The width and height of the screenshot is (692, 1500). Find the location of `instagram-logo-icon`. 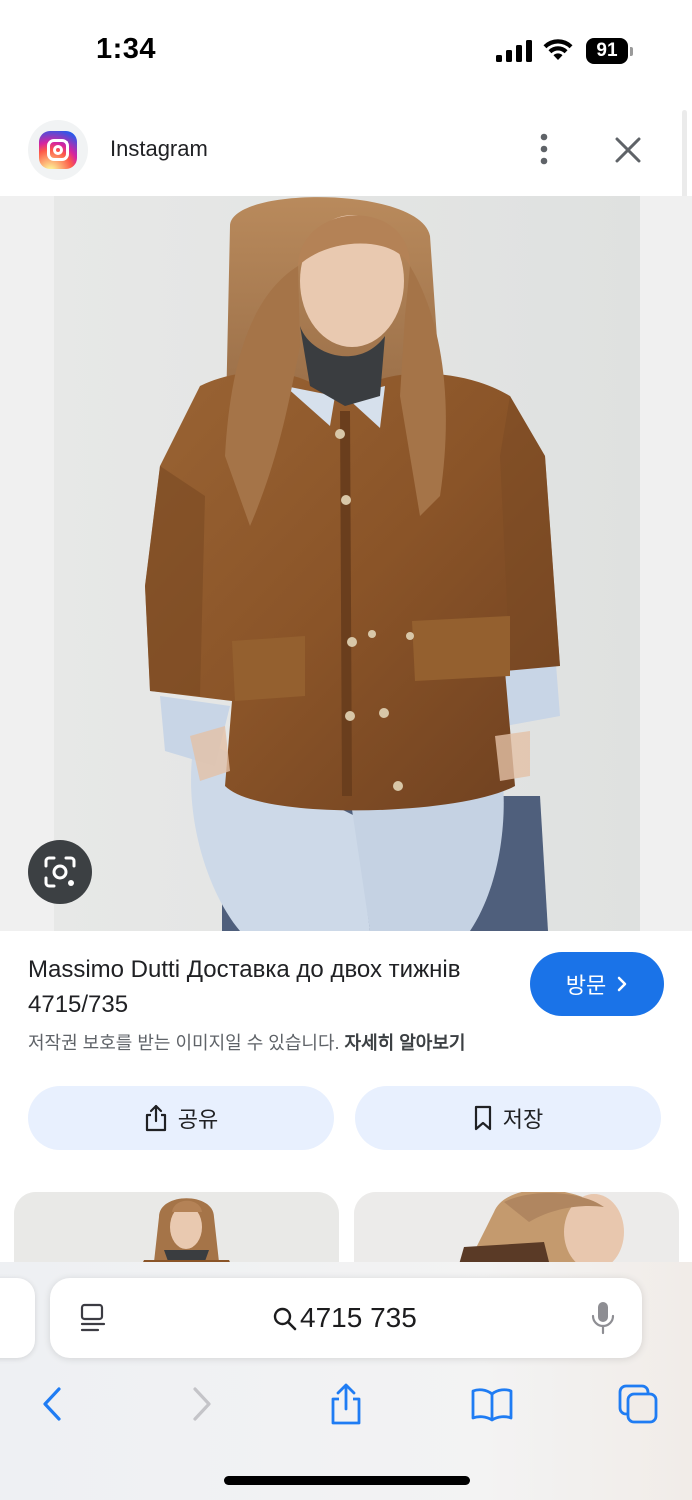

instagram-logo-icon is located at coordinates (58, 150).